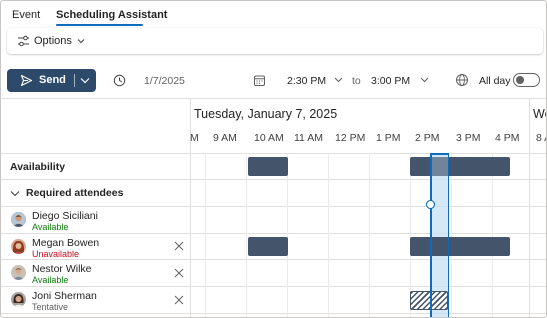 Image resolution: width=547 pixels, height=318 pixels. I want to click on header-bottom-border, so click(273, 153).